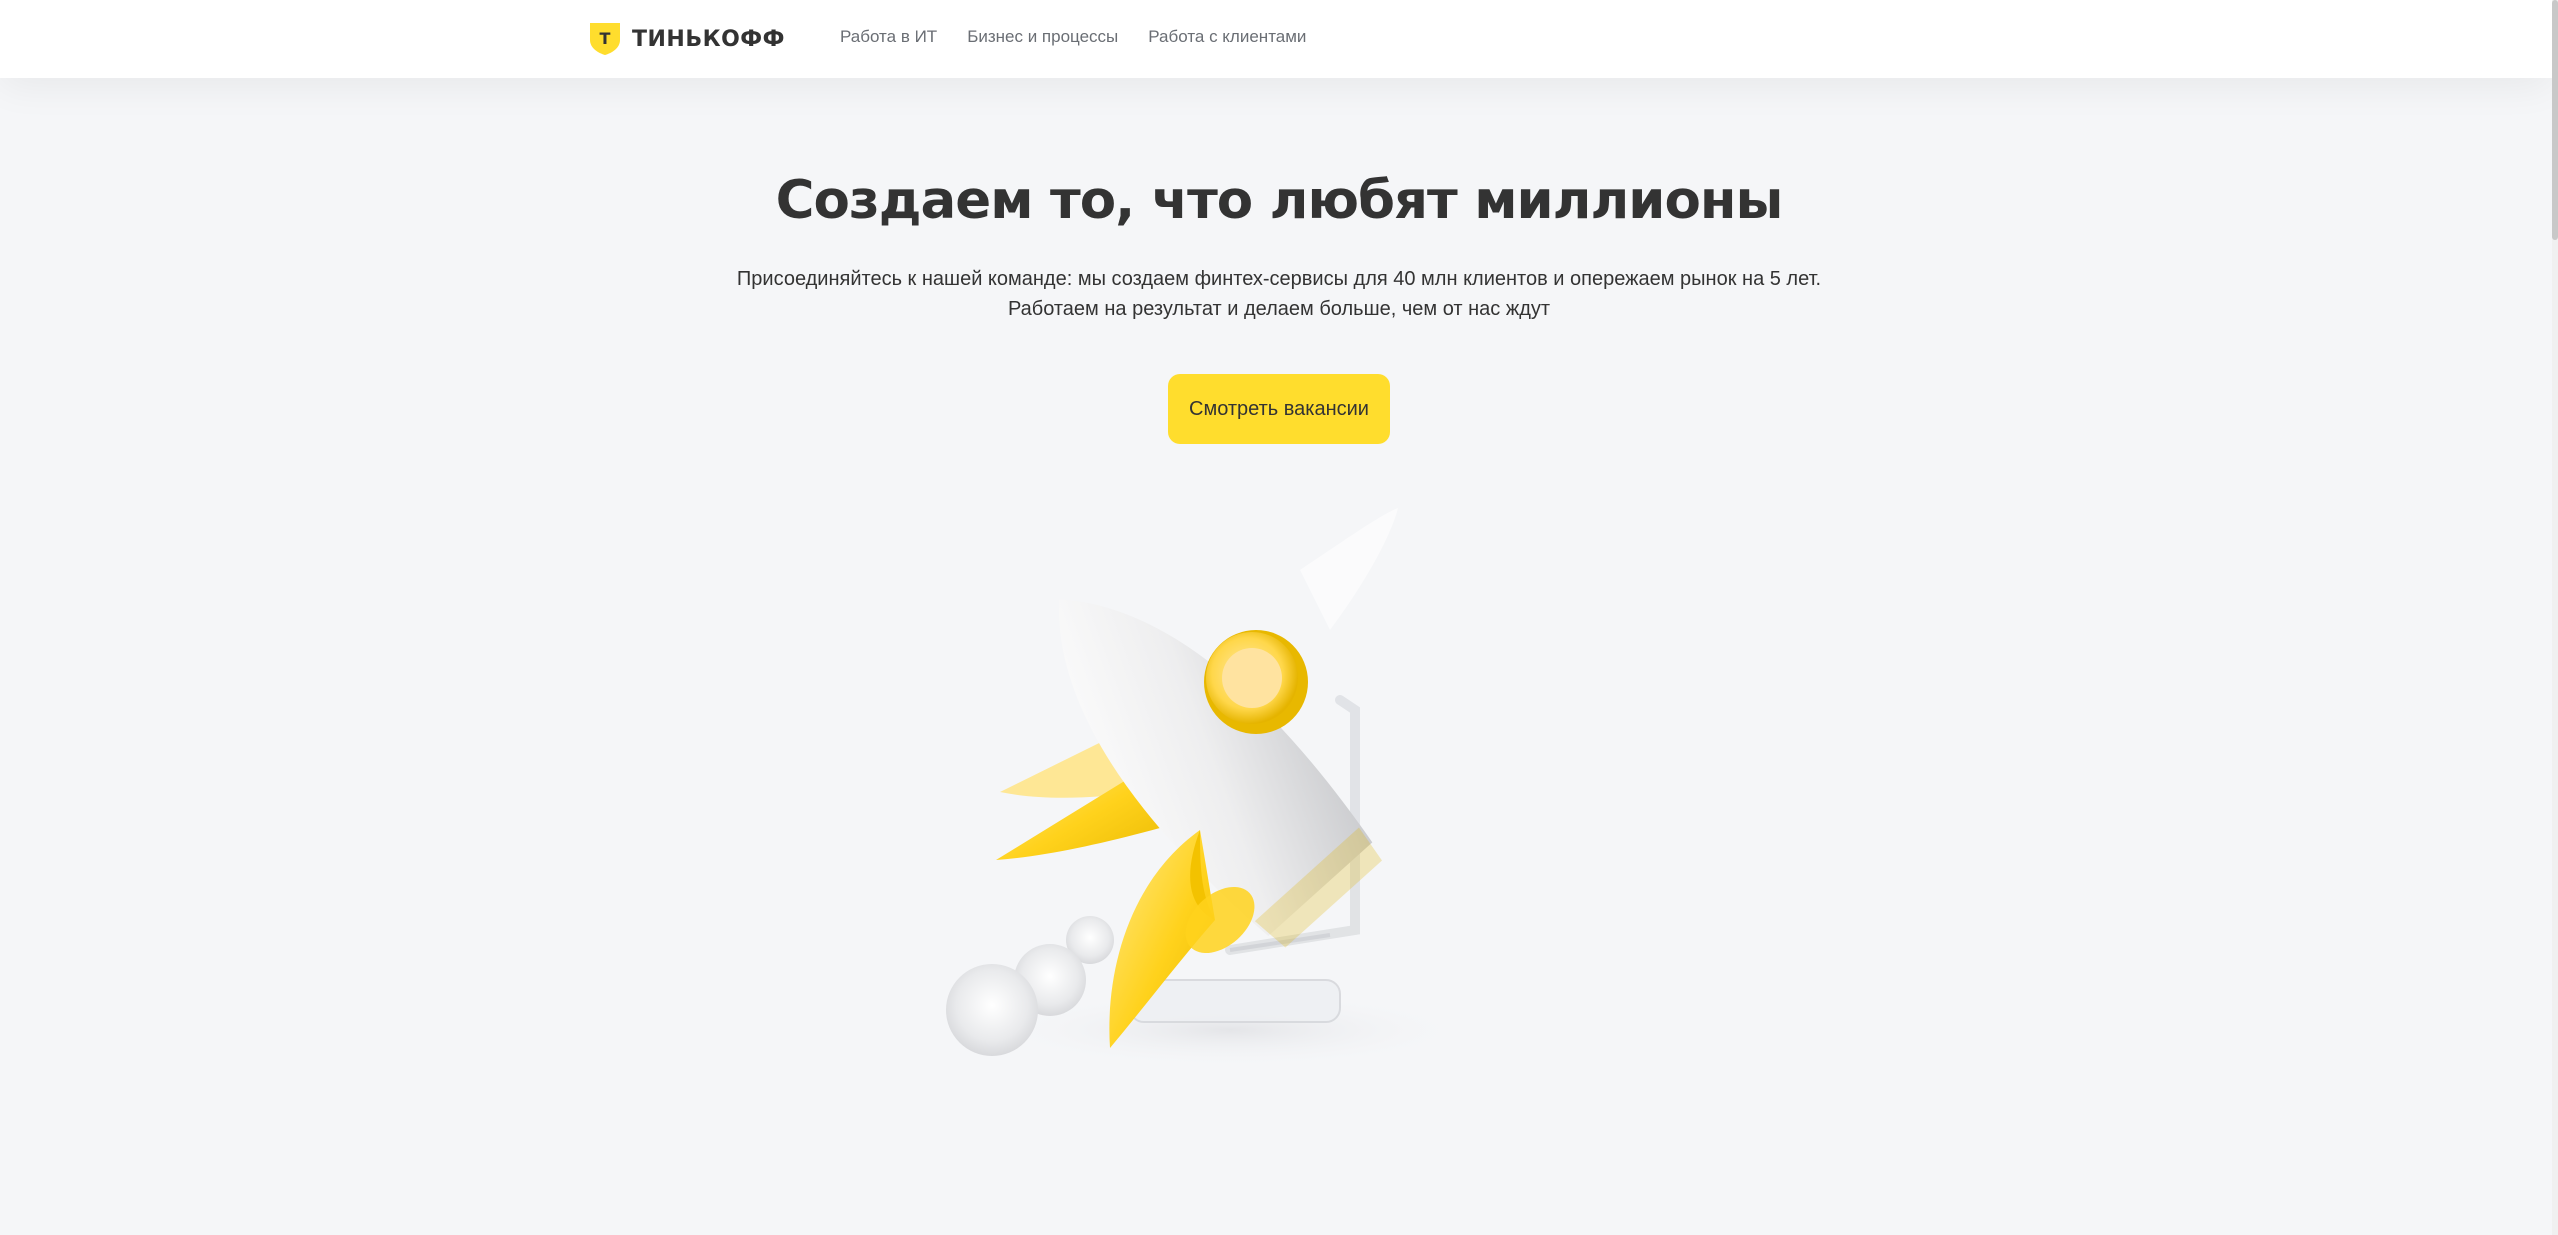 This screenshot has width=2558, height=1235. What do you see at coordinates (1208, 788) in the screenshot?
I see `rocket-illustration` at bounding box center [1208, 788].